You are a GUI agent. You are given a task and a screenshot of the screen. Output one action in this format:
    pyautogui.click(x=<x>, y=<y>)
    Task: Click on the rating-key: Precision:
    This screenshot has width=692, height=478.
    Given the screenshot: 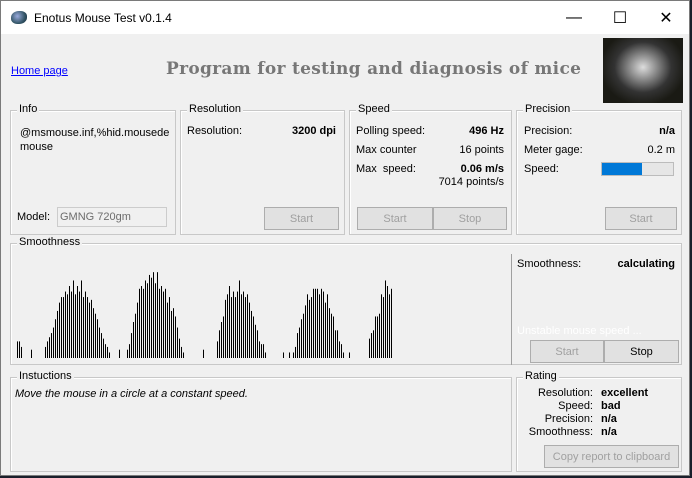 What is the action you would take?
    pyautogui.click(x=568, y=419)
    